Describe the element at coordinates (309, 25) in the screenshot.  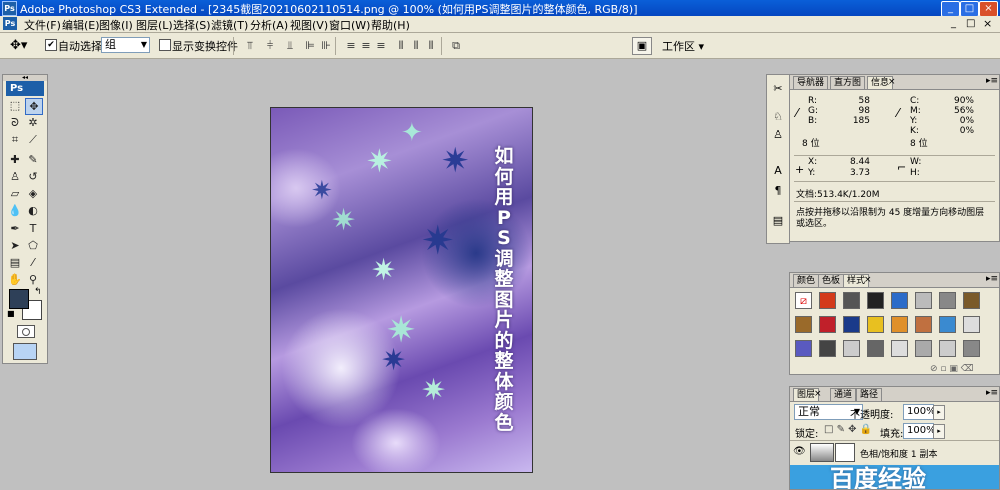
I see `menu-view: 视图(V)` at that location.